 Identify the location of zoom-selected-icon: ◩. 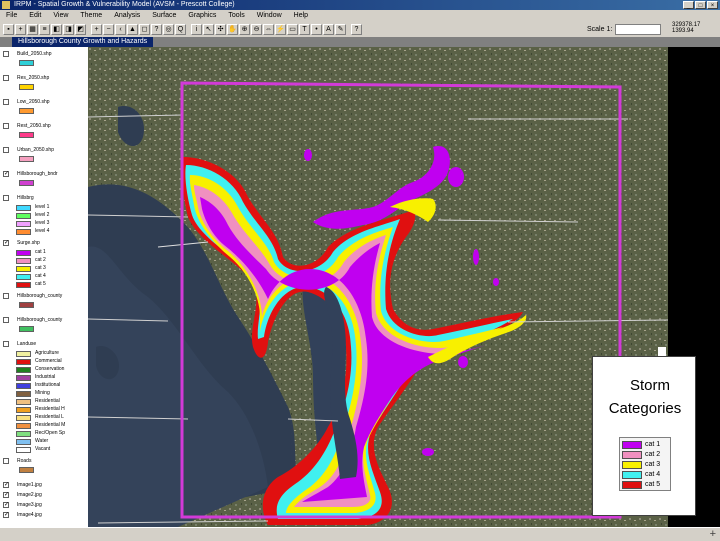
(80, 29).